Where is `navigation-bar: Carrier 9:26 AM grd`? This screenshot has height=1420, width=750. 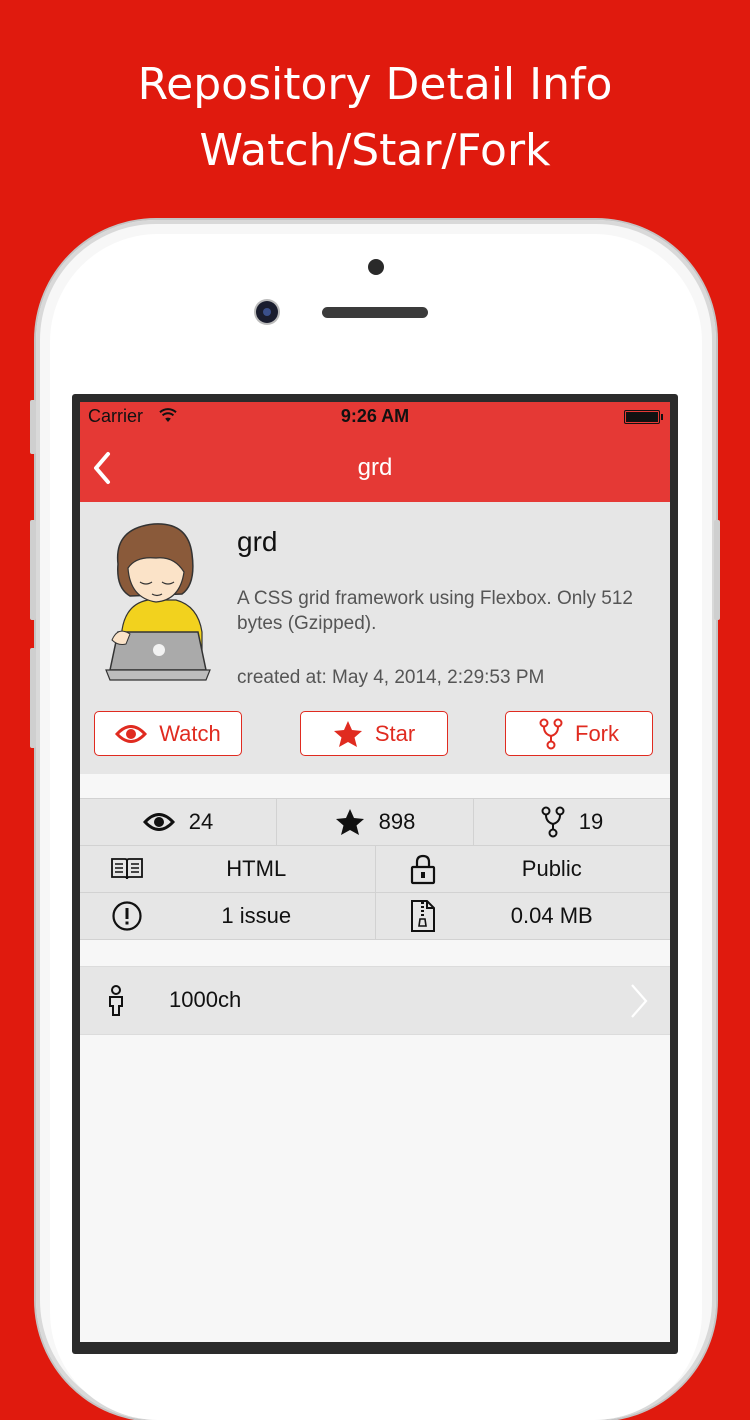
navigation-bar: Carrier 9:26 AM grd is located at coordinates (375, 452).